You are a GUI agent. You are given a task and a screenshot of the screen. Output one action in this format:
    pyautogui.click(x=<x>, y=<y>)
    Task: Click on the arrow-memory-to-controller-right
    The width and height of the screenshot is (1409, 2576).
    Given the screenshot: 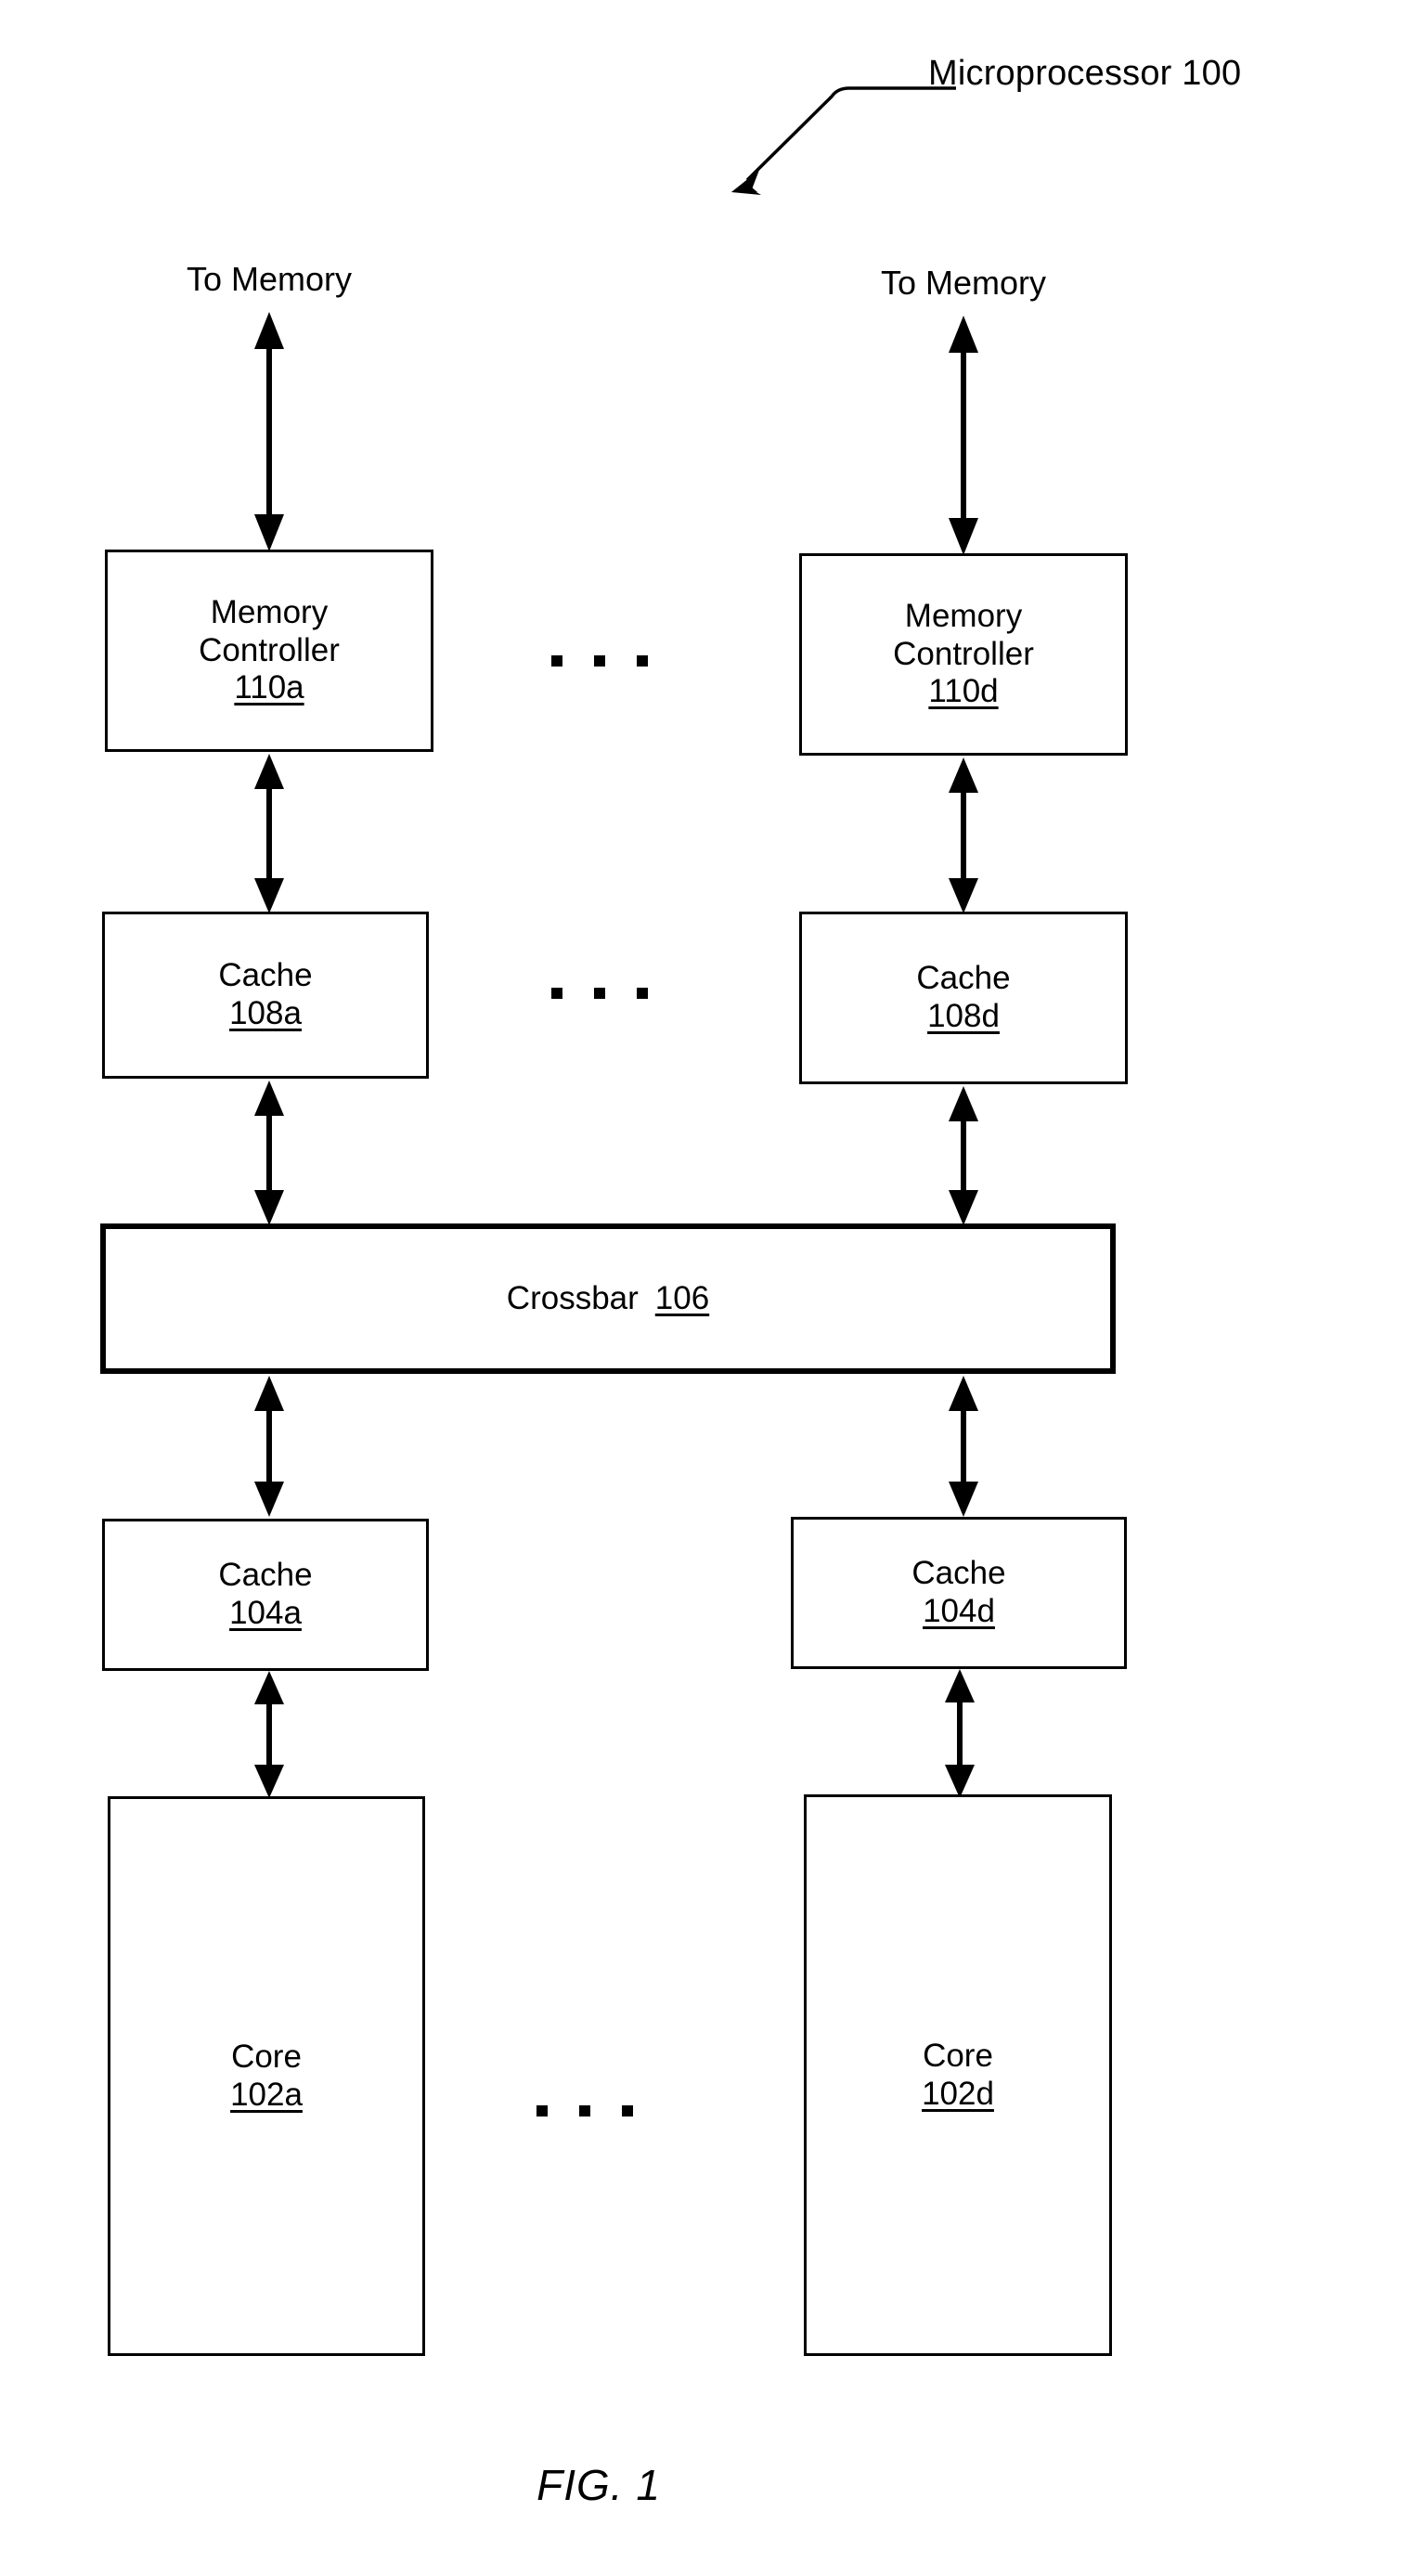 What is the action you would take?
    pyautogui.click(x=963, y=435)
    